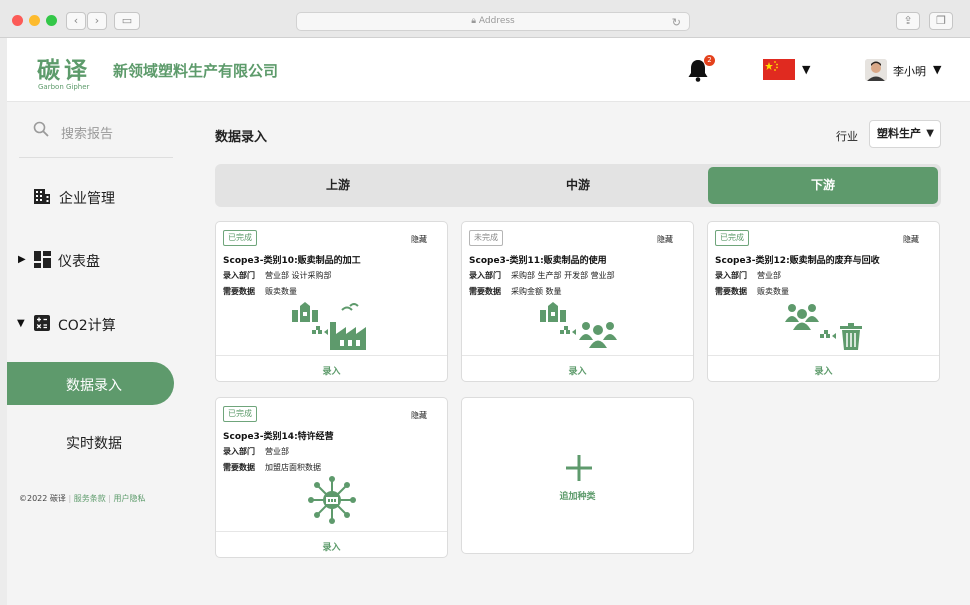  What do you see at coordinates (797, 261) in the screenshot?
I see `card-title: Scope3-类别12:贩卖制品的废弃与回收` at bounding box center [797, 261].